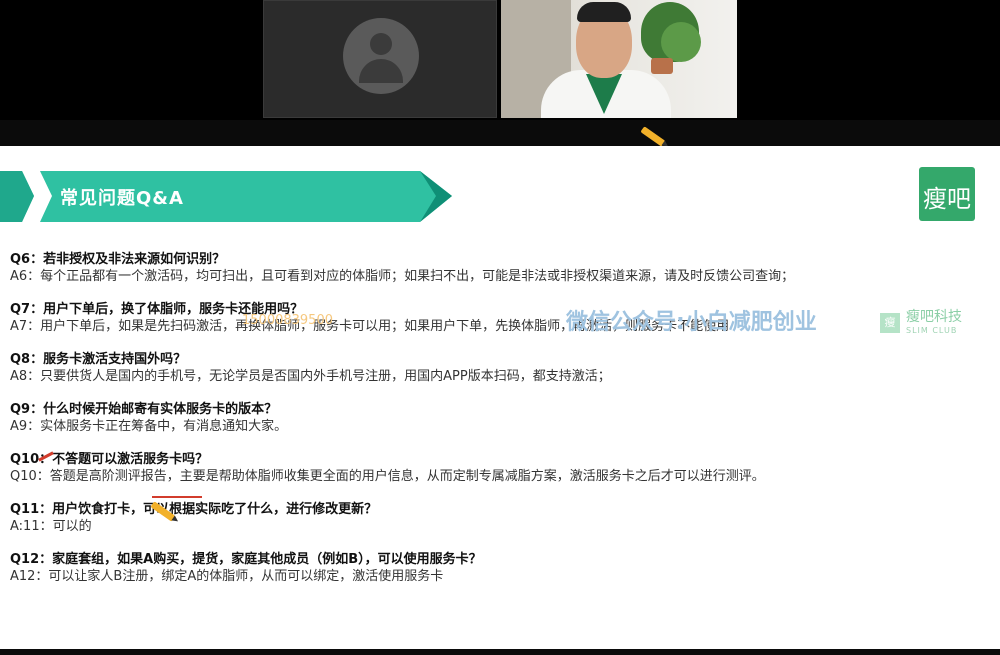 This screenshot has height=655, width=1000. Describe the element at coordinates (144, 409) in the screenshot. I see `question: Q9：什么时候开始邮寄有实体服务卡的版本？` at that location.